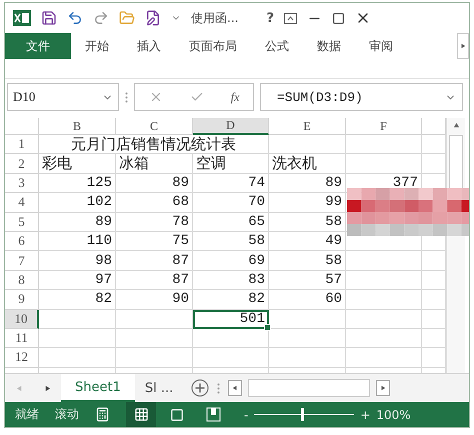  Describe the element at coordinates (22, 300) in the screenshot. I see `row-header: 9` at that location.